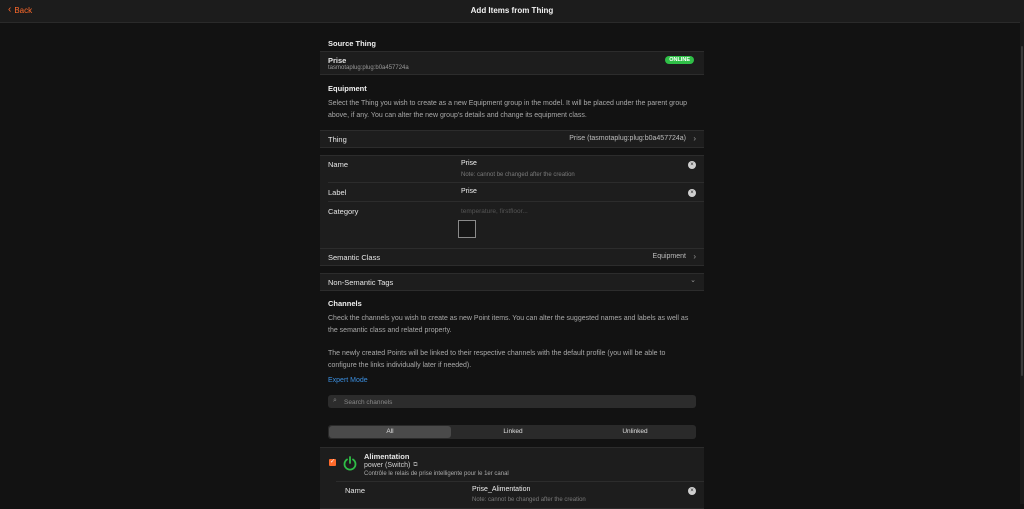 The width and height of the screenshot is (1024, 509). Describe the element at coordinates (692, 491) in the screenshot. I see `clear-channel-name-icon: ×` at that location.